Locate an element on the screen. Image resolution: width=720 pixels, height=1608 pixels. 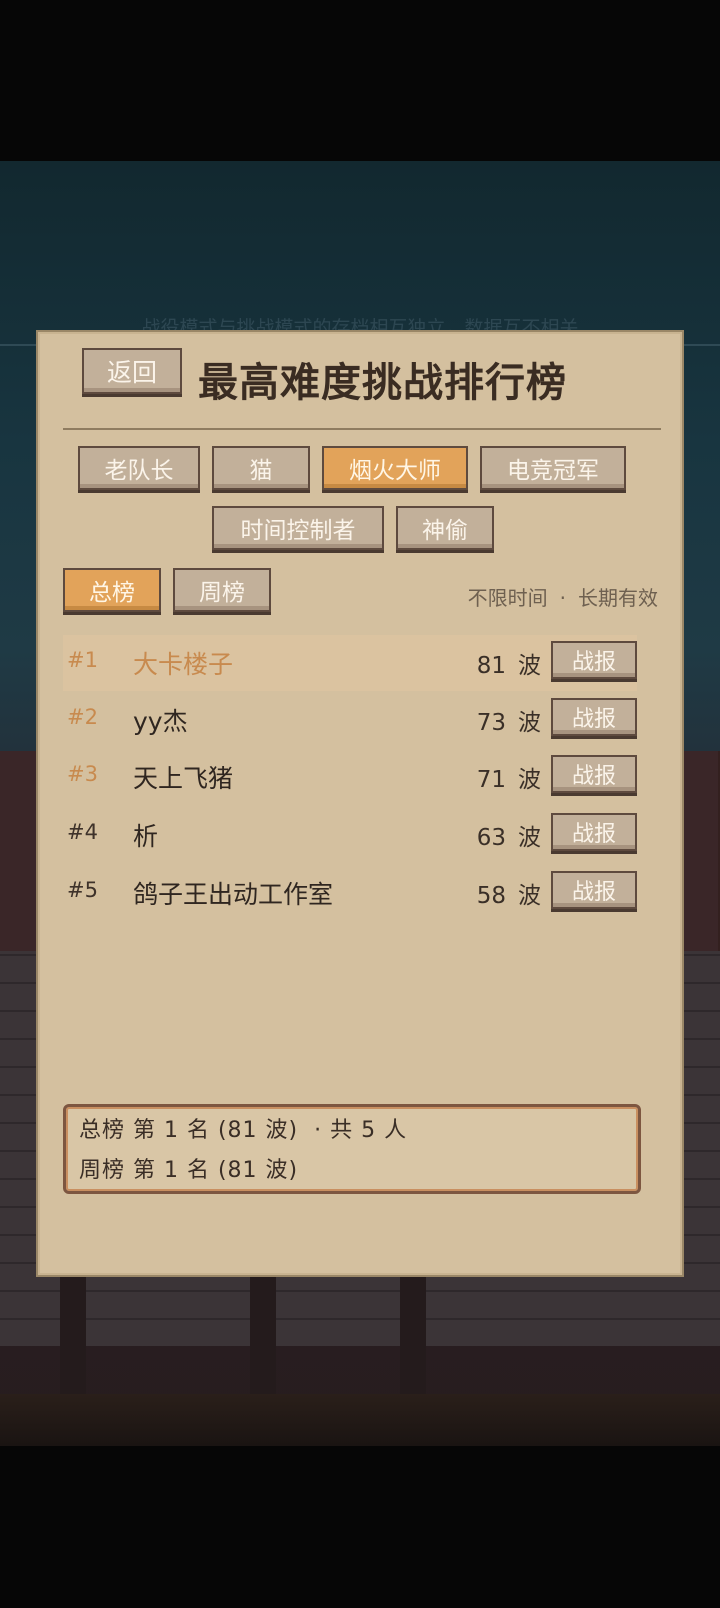
wave-value: 81 is located at coordinates (491, 666).